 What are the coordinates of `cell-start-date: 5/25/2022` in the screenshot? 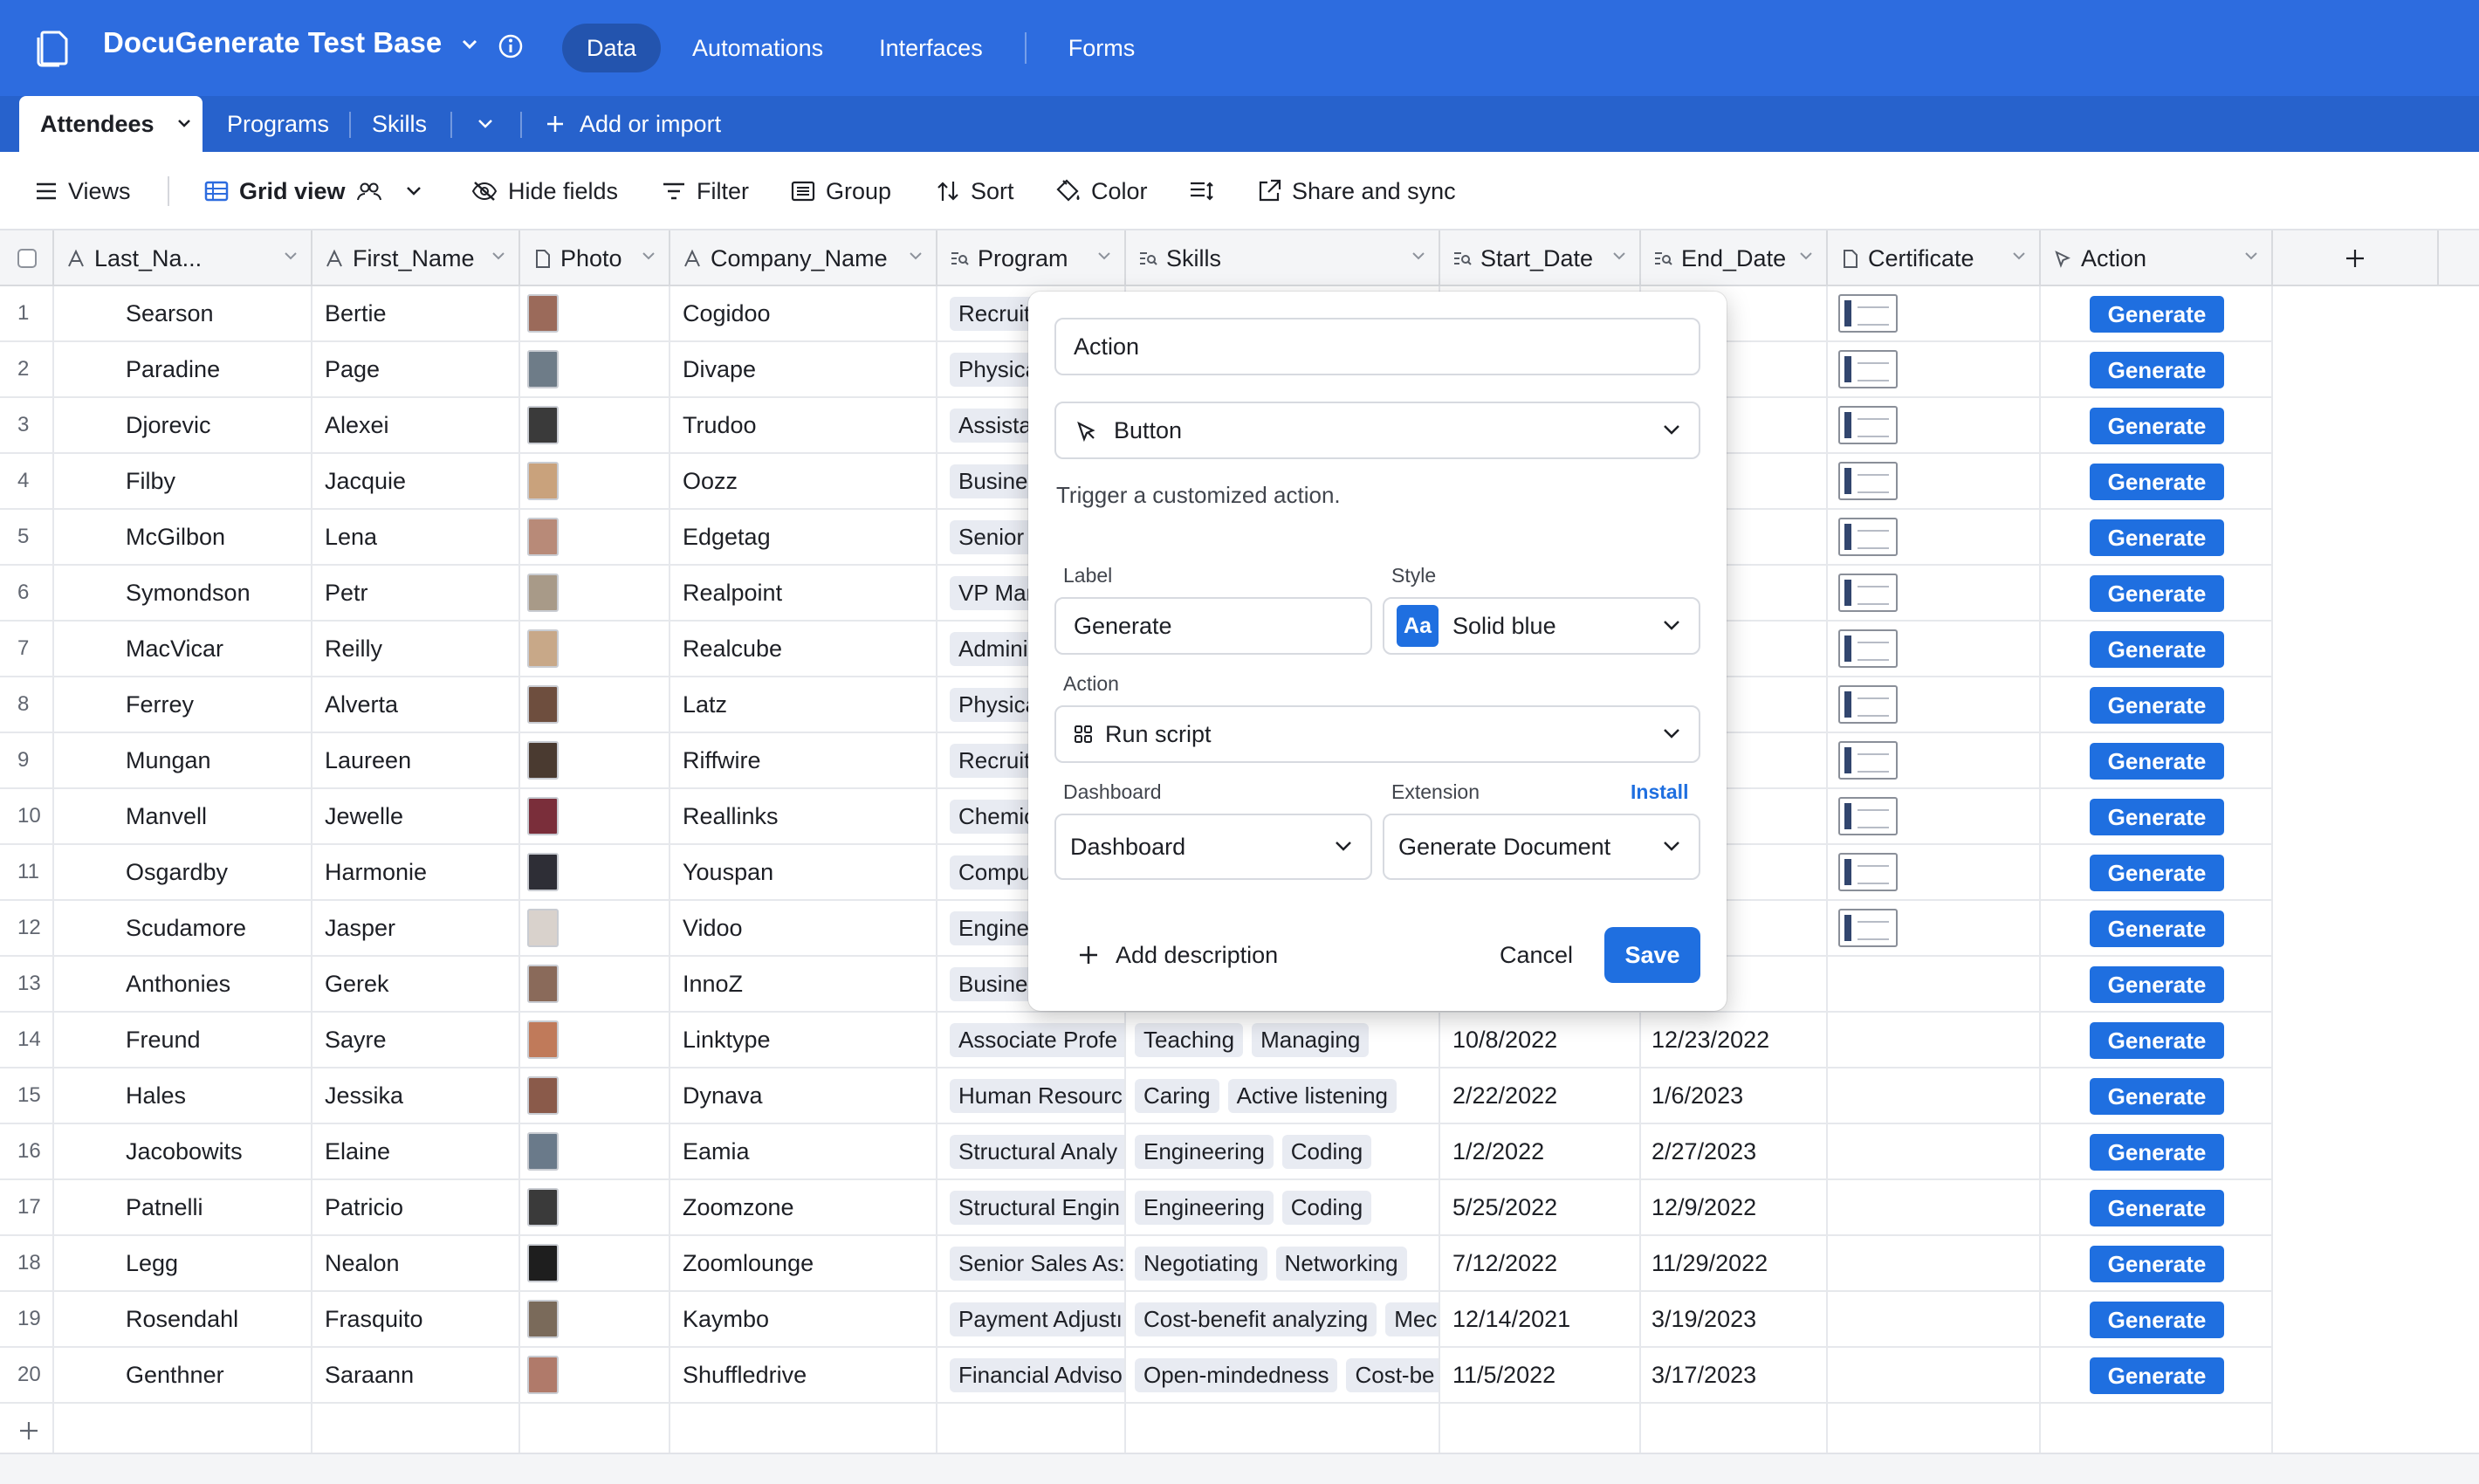 It's located at (1541, 1207).